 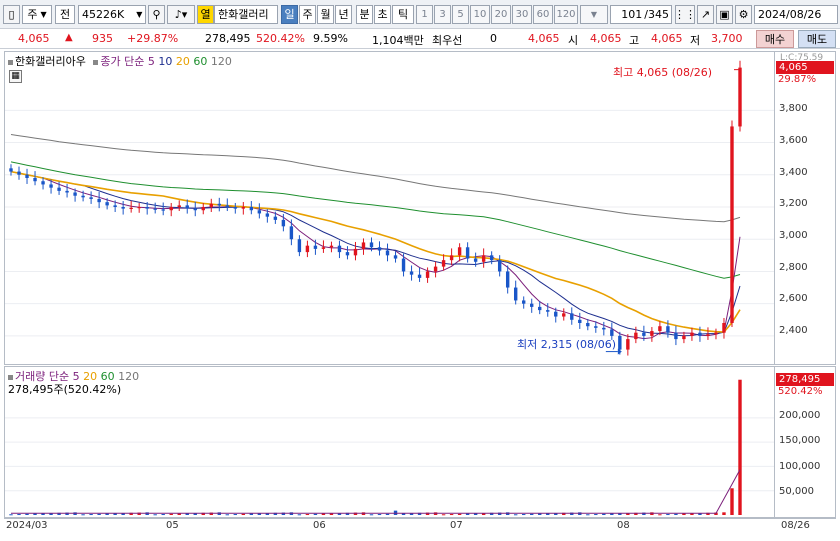 I want to click on market-select: 전, so click(x=65, y=14).